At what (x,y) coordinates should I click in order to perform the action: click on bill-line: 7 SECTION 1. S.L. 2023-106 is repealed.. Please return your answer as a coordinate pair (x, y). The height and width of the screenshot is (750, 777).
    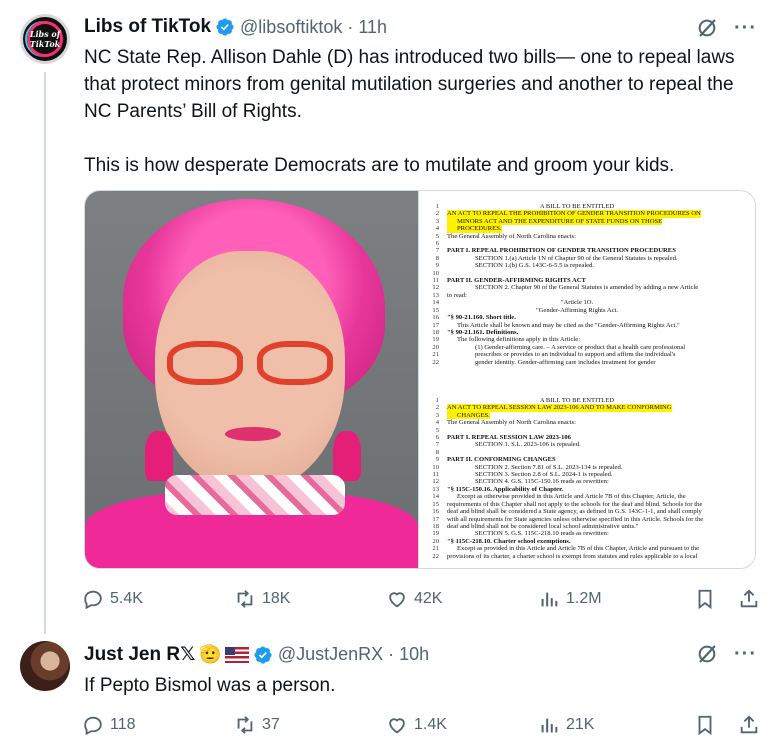
    Looking at the image, I should click on (586, 444).